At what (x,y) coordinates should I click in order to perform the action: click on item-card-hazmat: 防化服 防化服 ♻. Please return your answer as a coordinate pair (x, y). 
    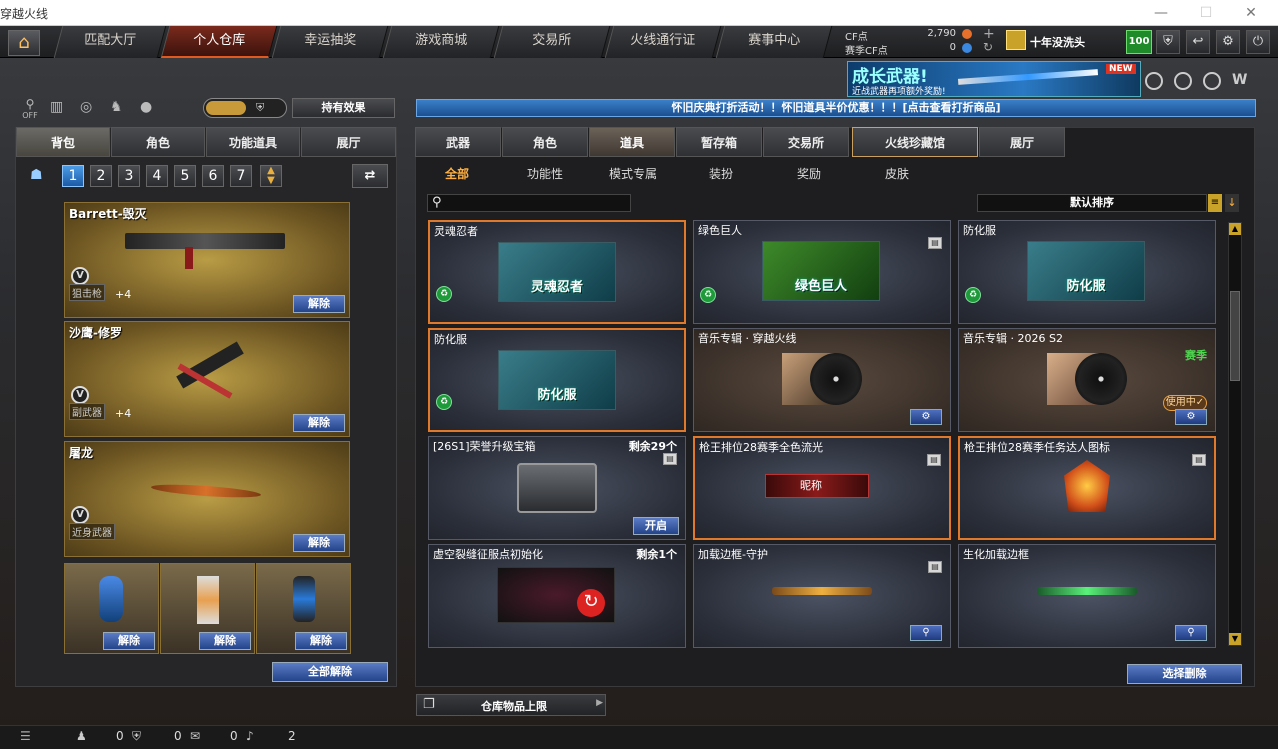
    Looking at the image, I should click on (1087, 272).